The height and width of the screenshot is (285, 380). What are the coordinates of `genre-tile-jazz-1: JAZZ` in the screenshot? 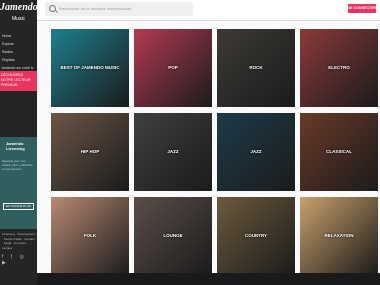 It's located at (173, 152).